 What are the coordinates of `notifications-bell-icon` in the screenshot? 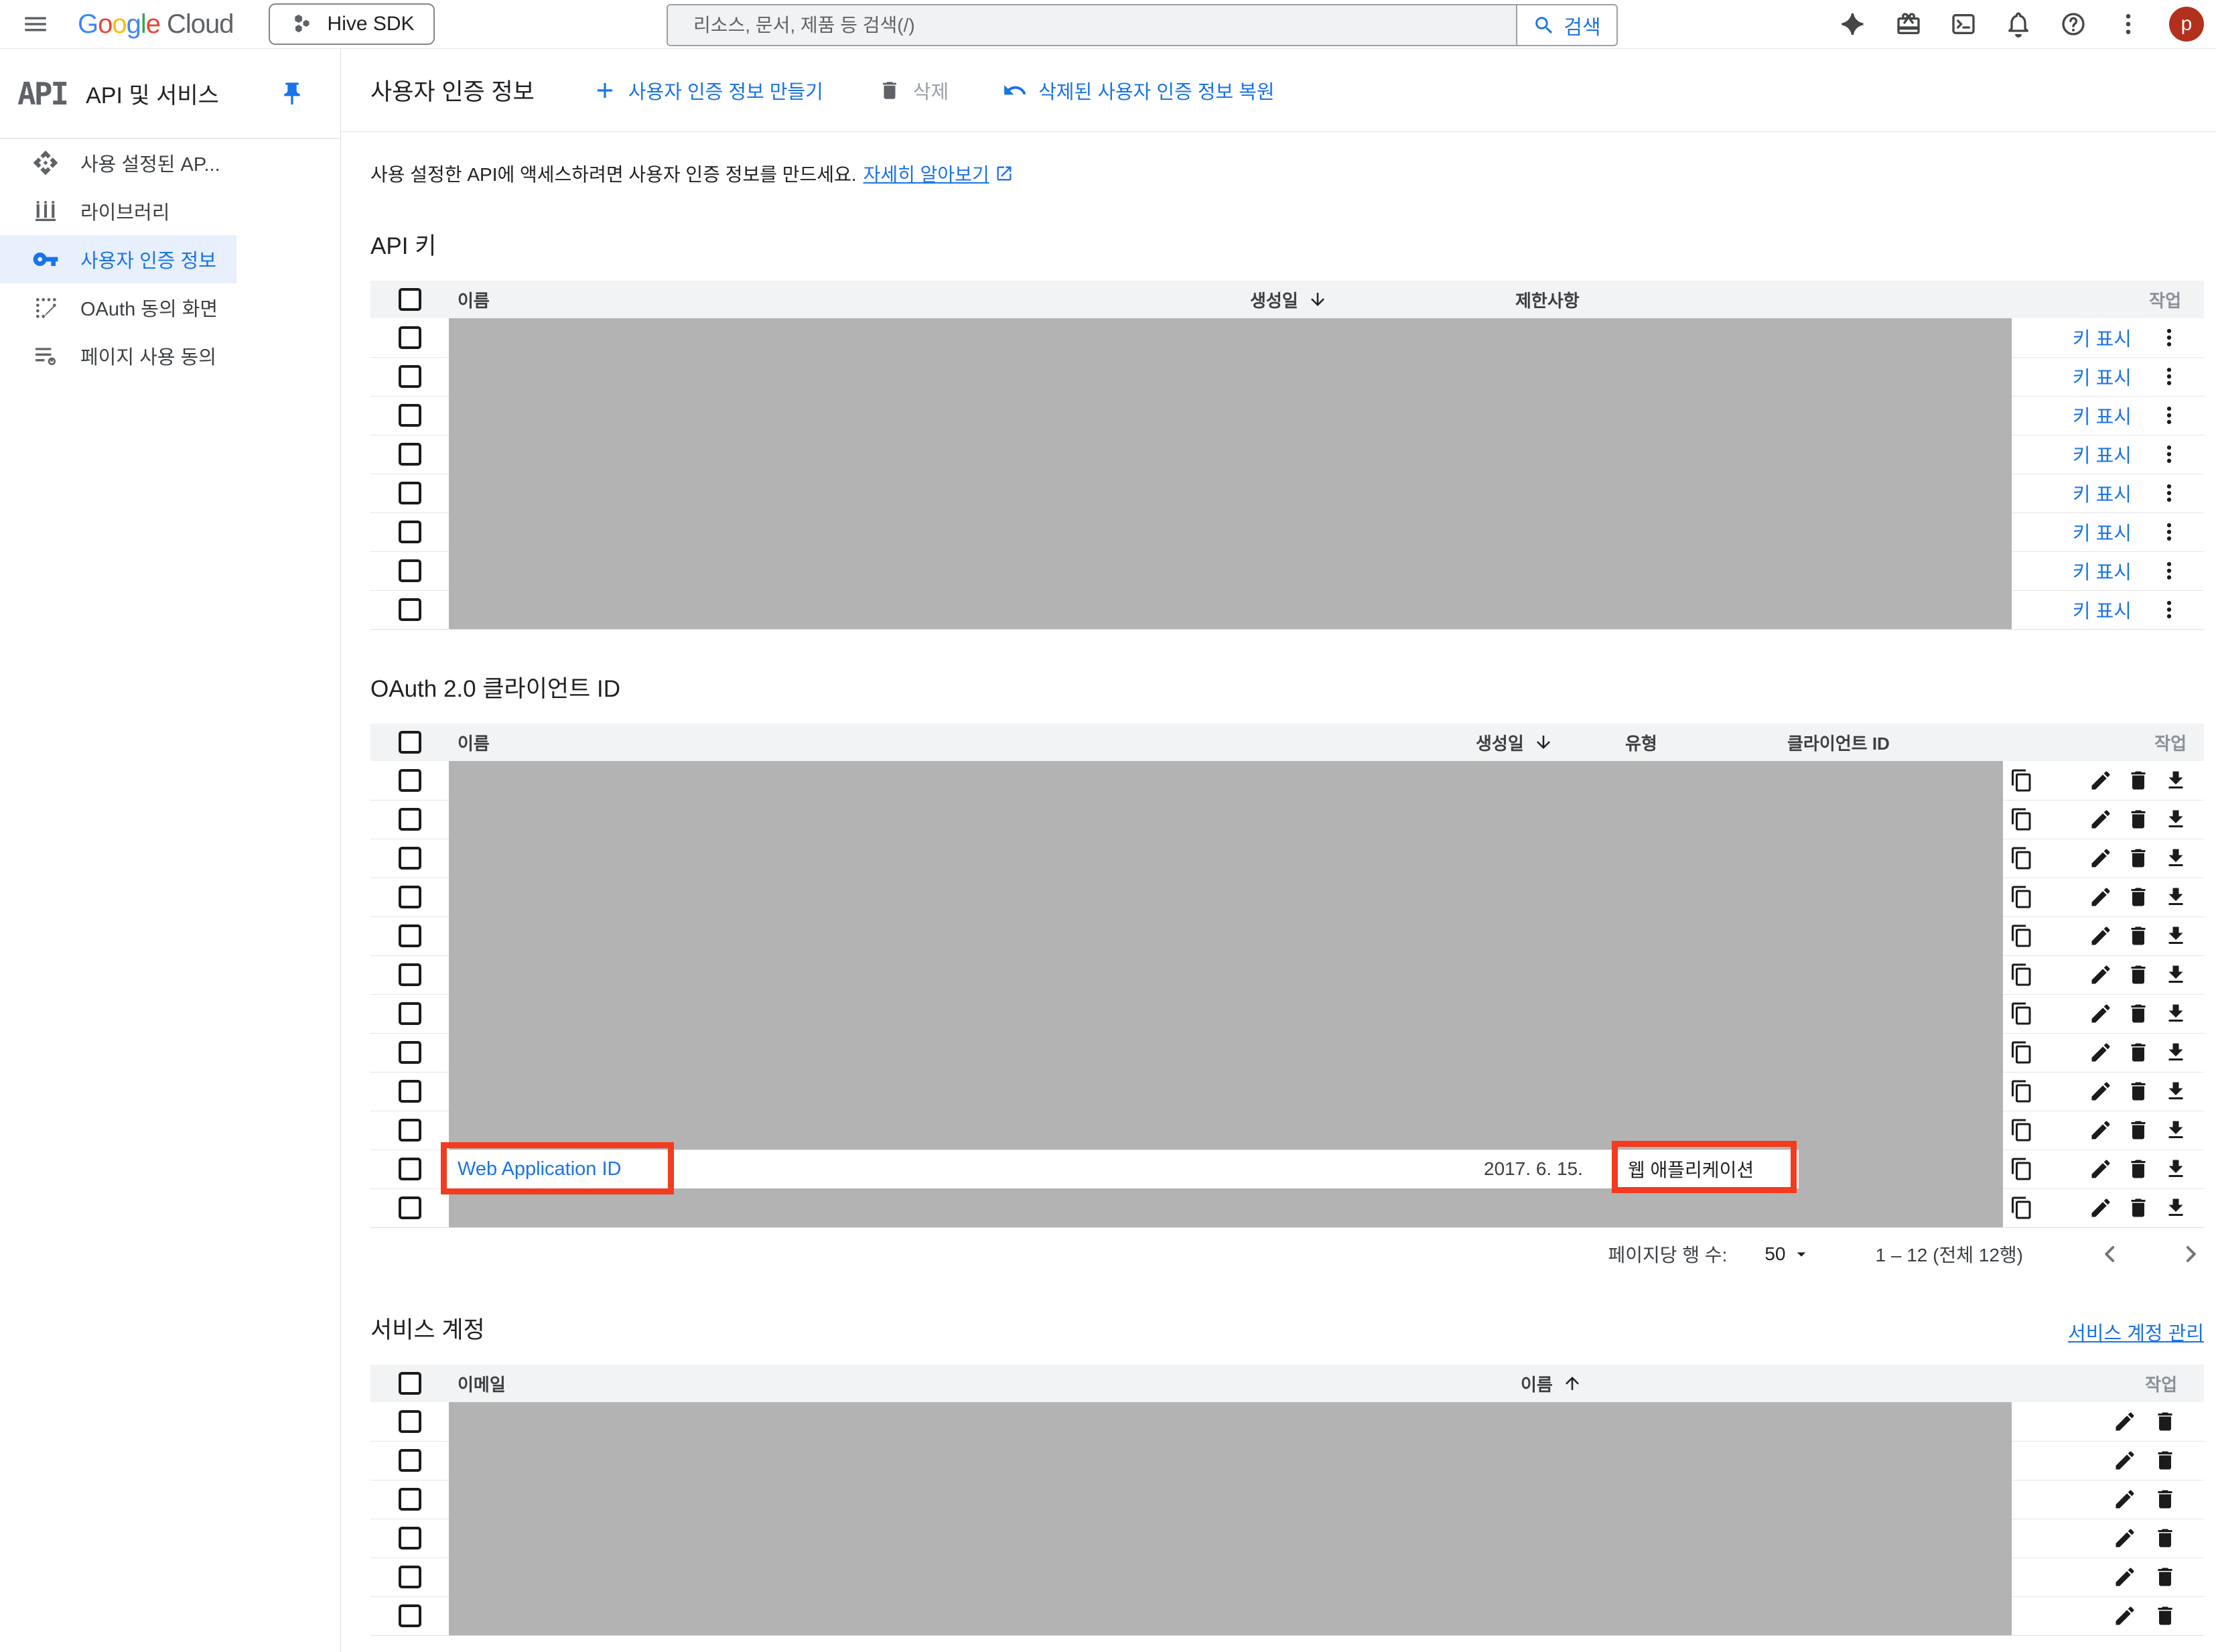 It's located at (2018, 24).